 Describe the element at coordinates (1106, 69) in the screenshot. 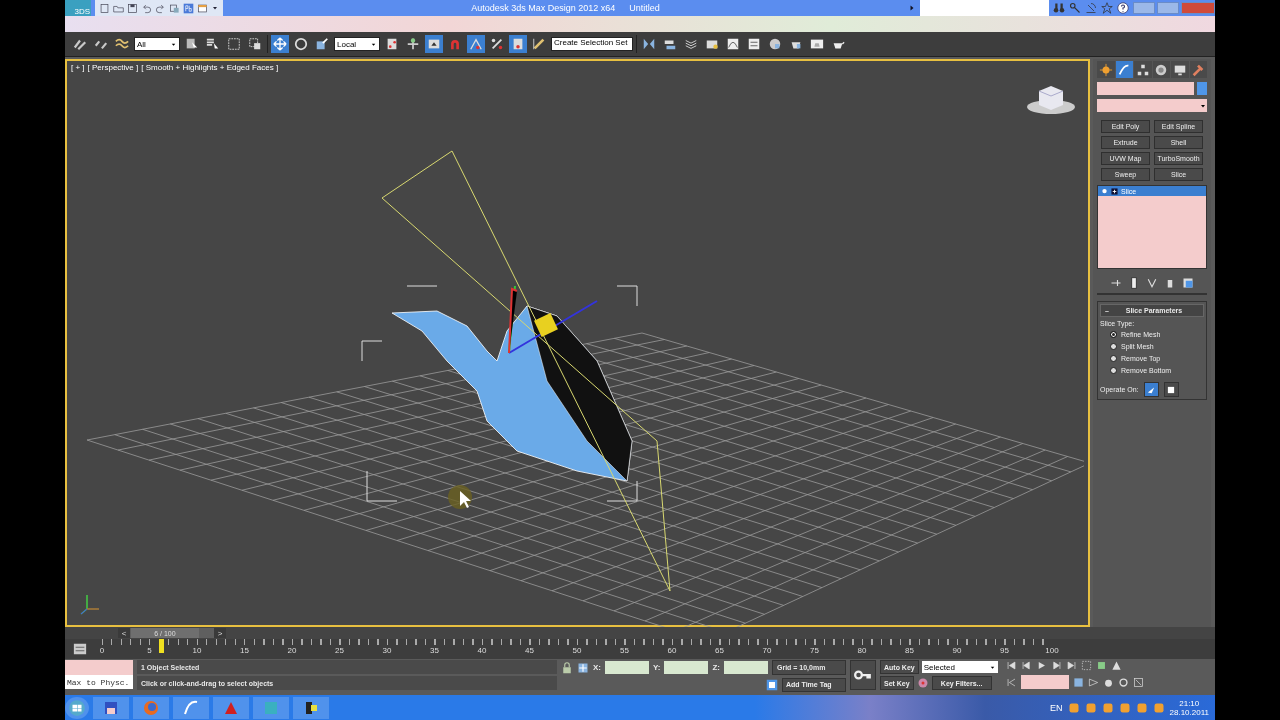

I see `create-tab` at that location.